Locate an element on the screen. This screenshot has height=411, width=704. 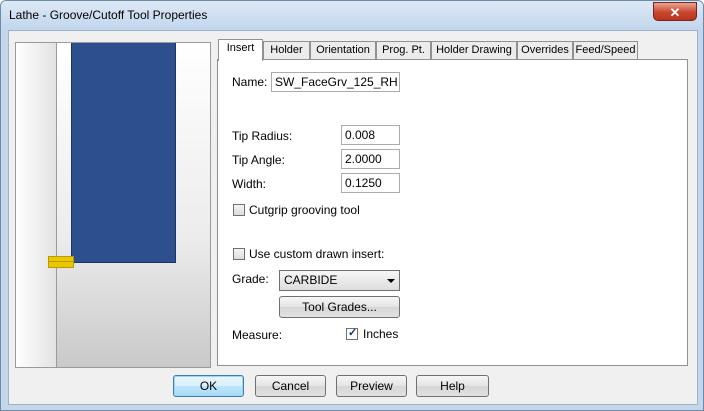
tip-angle-label: Tip Angle: is located at coordinates (258, 160).